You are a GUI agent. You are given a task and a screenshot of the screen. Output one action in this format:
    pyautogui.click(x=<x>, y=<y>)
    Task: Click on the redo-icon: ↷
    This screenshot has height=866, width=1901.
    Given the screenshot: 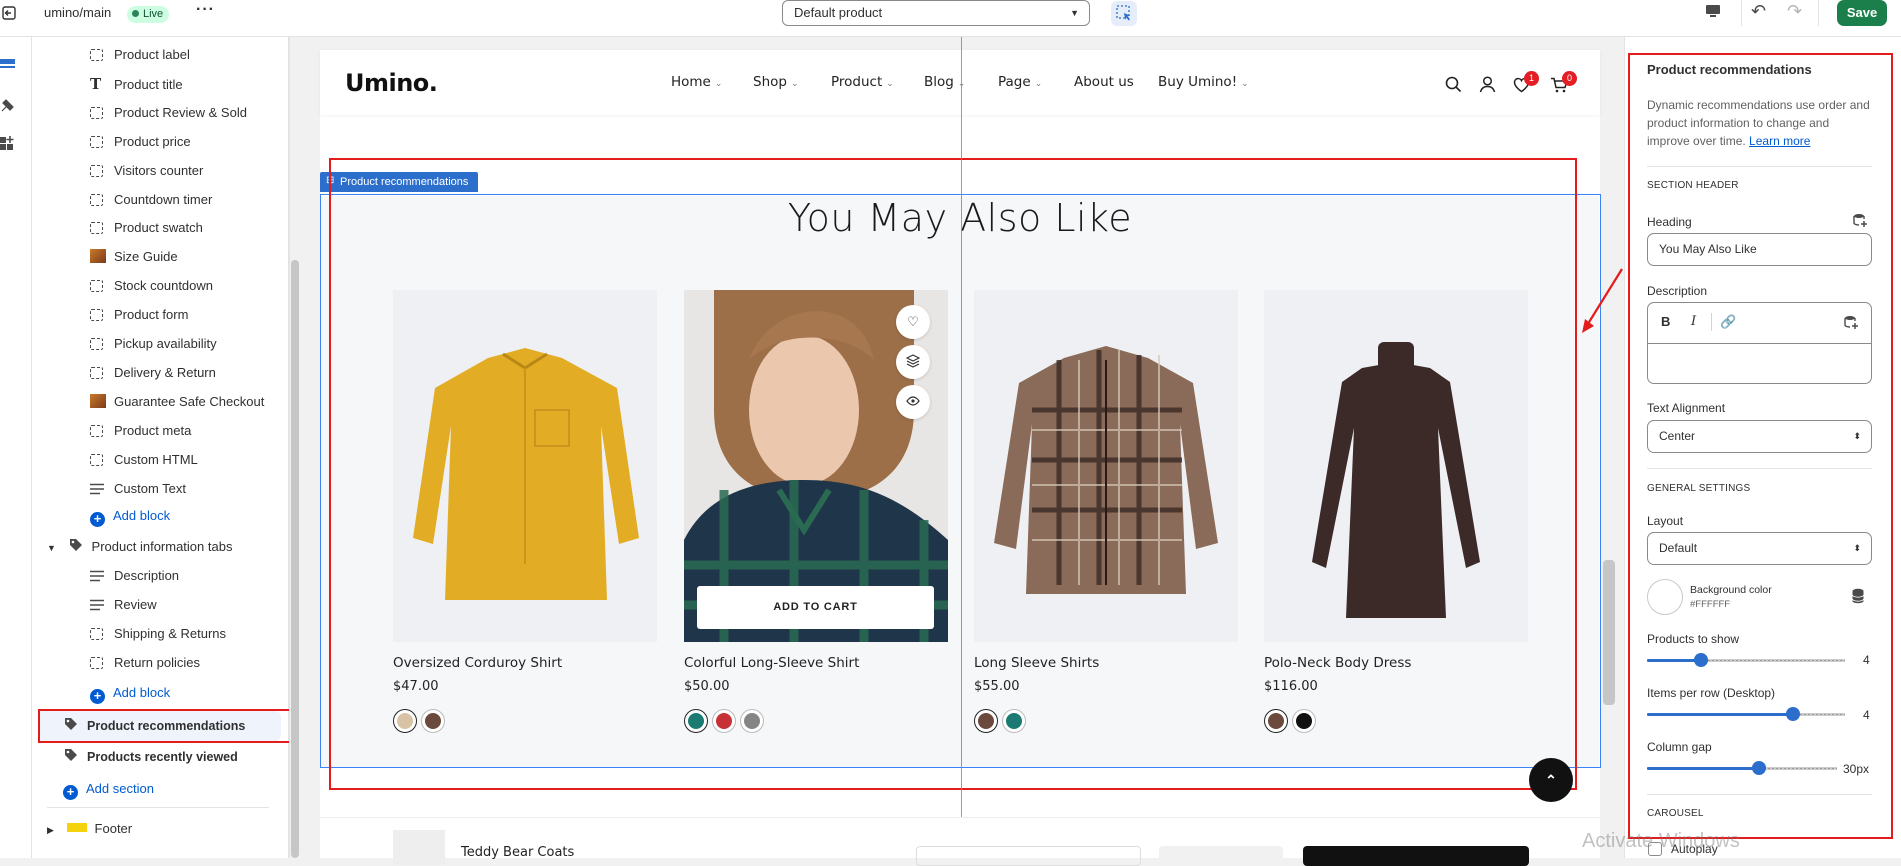 What is the action you would take?
    pyautogui.click(x=1794, y=11)
    